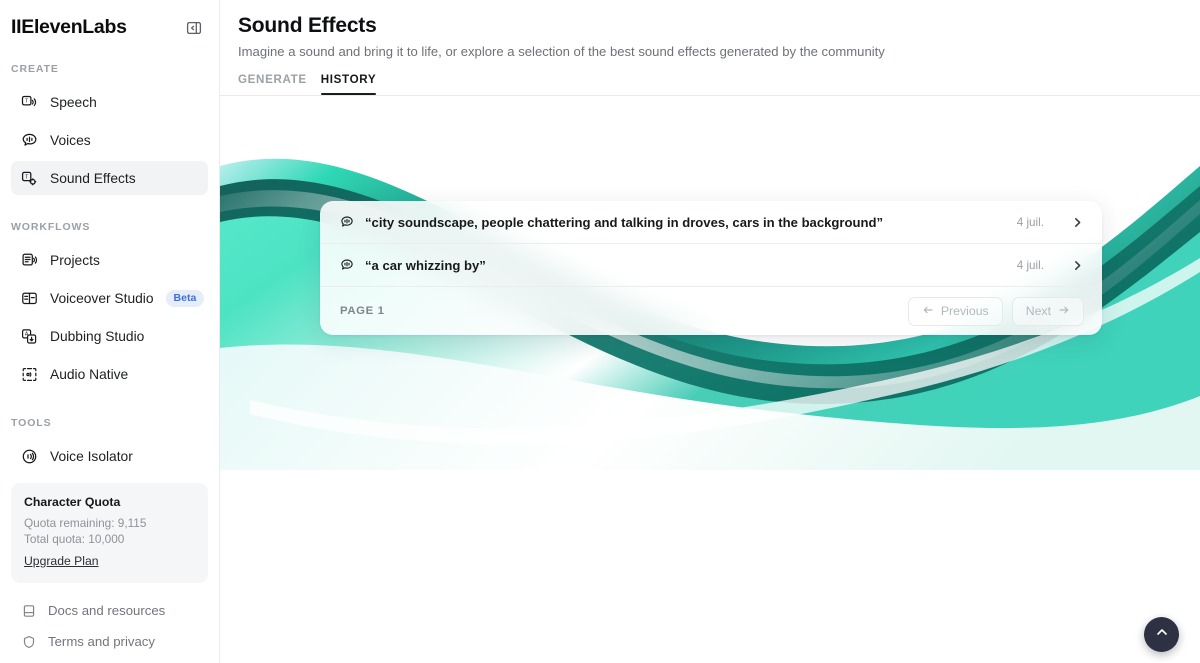  Describe the element at coordinates (1038, 311) in the screenshot. I see `next-page-label: Next` at that location.